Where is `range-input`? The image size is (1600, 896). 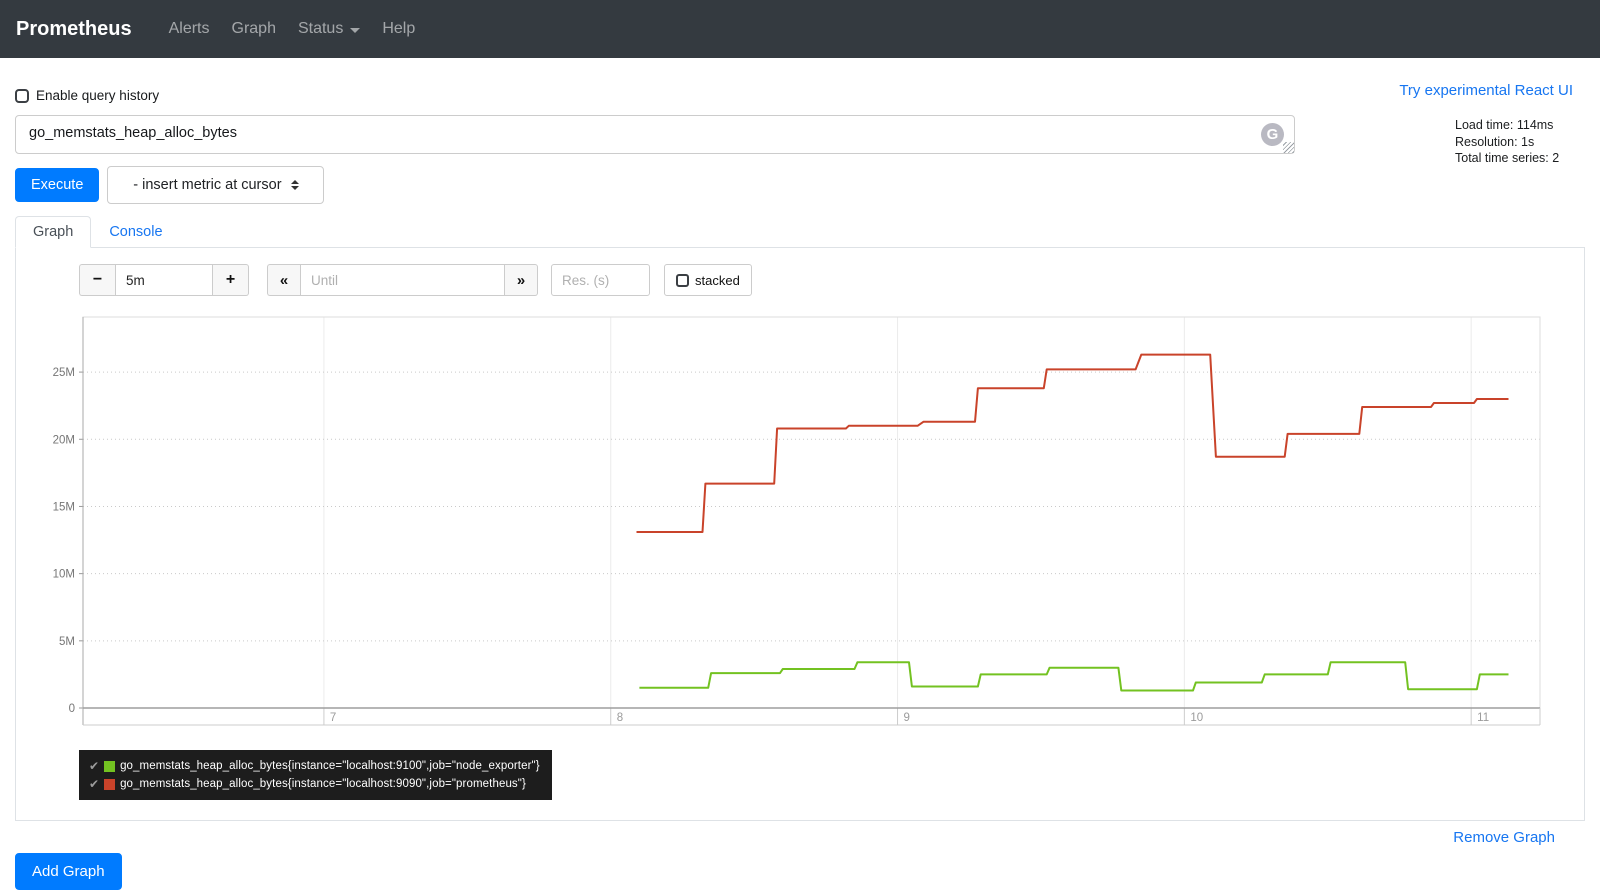
range-input is located at coordinates (164, 280).